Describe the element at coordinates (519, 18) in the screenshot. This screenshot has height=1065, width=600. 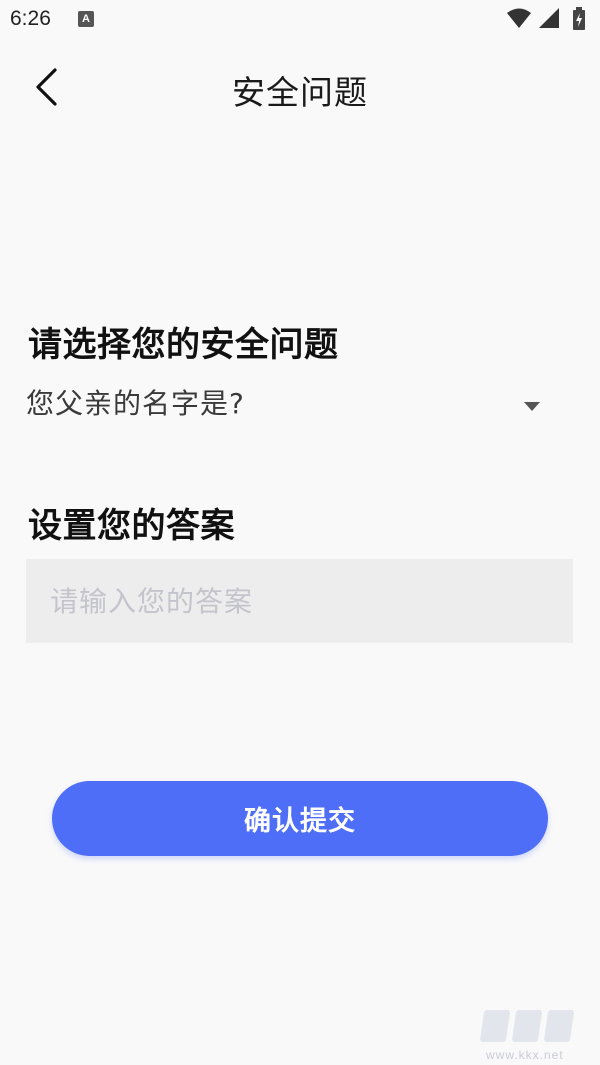
I see `wifi-icon` at that location.